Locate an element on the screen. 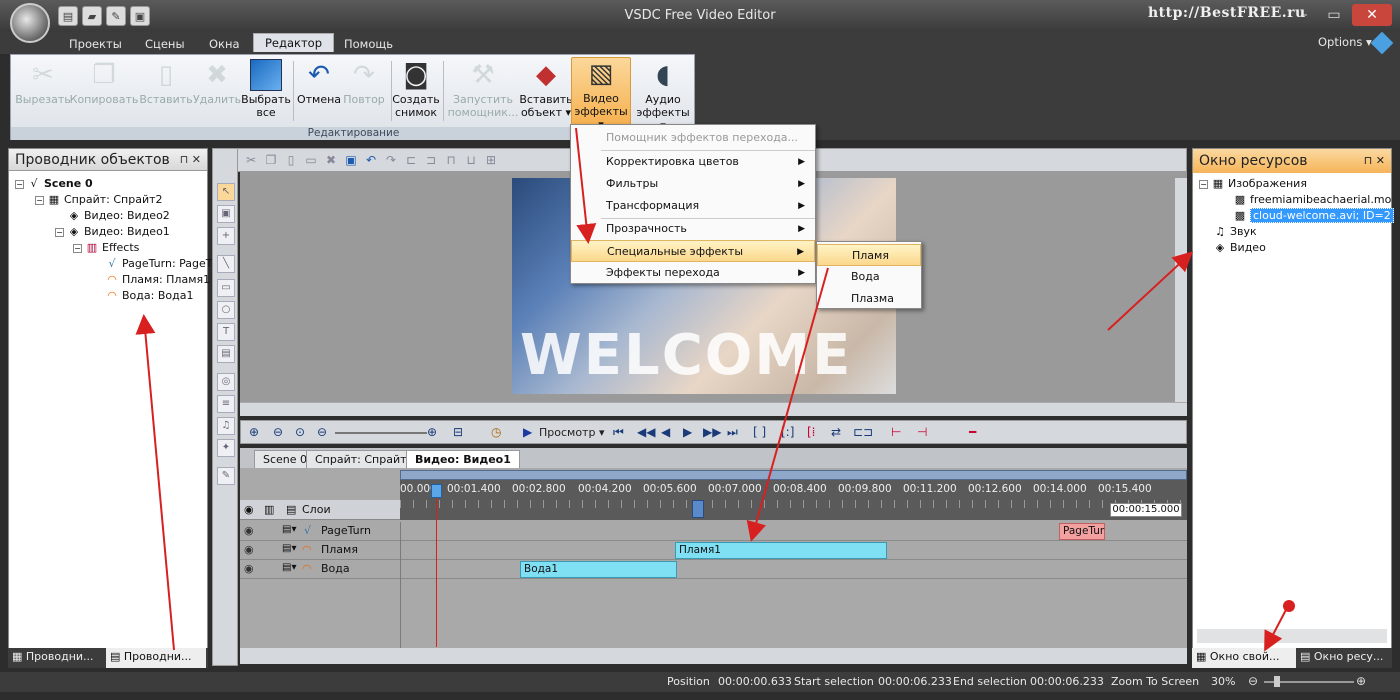  new-project-icon: ▤ is located at coordinates (68, 16).